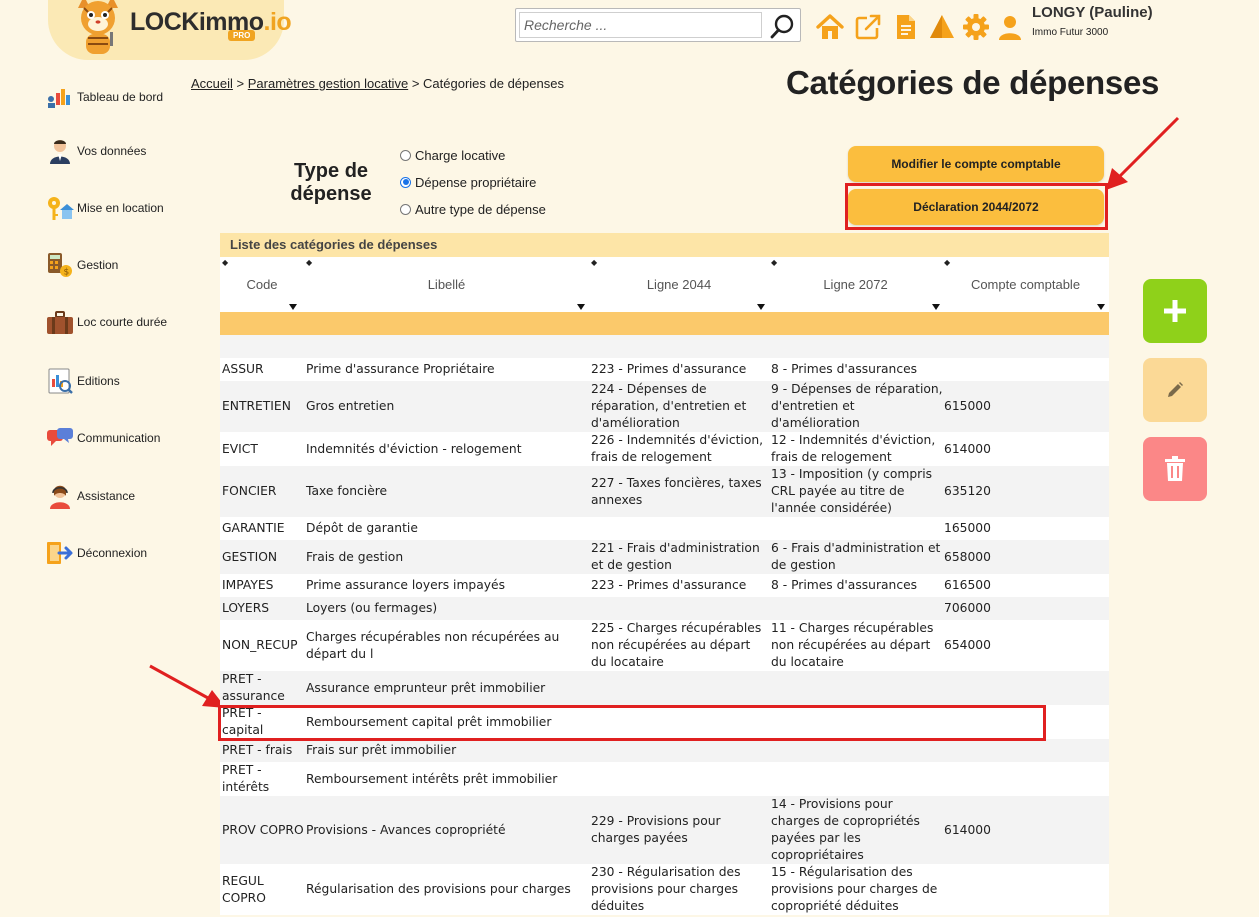  I want to click on radio-label: Autre type de dépense, so click(480, 209).